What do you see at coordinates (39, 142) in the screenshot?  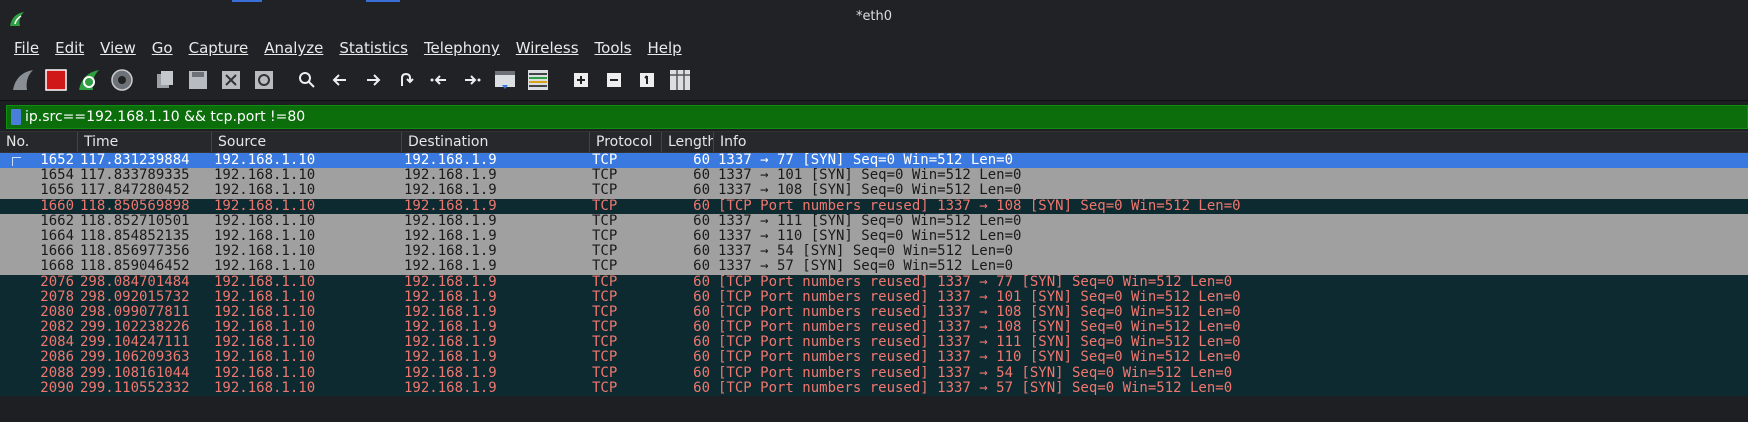 I see `column-header-no: No.` at bounding box center [39, 142].